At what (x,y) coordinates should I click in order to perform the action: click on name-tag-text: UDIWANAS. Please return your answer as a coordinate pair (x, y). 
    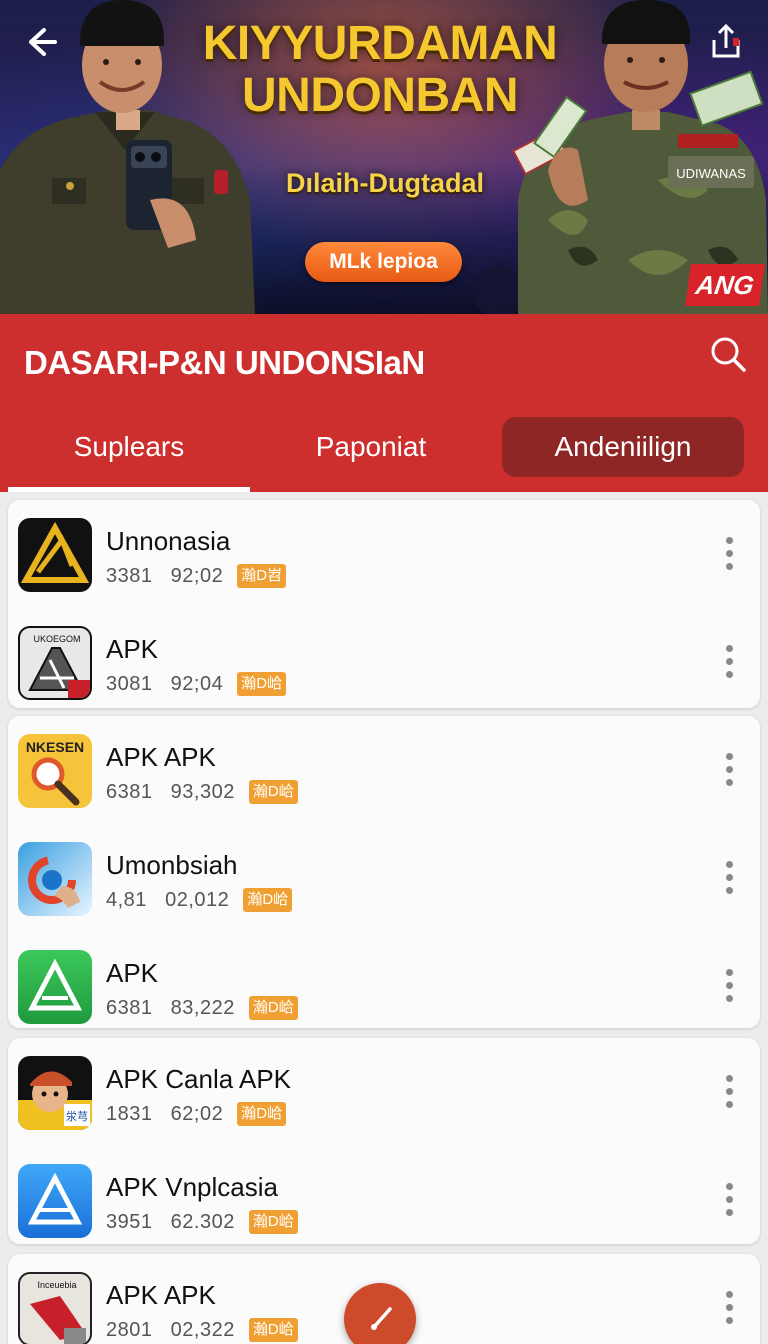
    Looking at the image, I should click on (711, 173).